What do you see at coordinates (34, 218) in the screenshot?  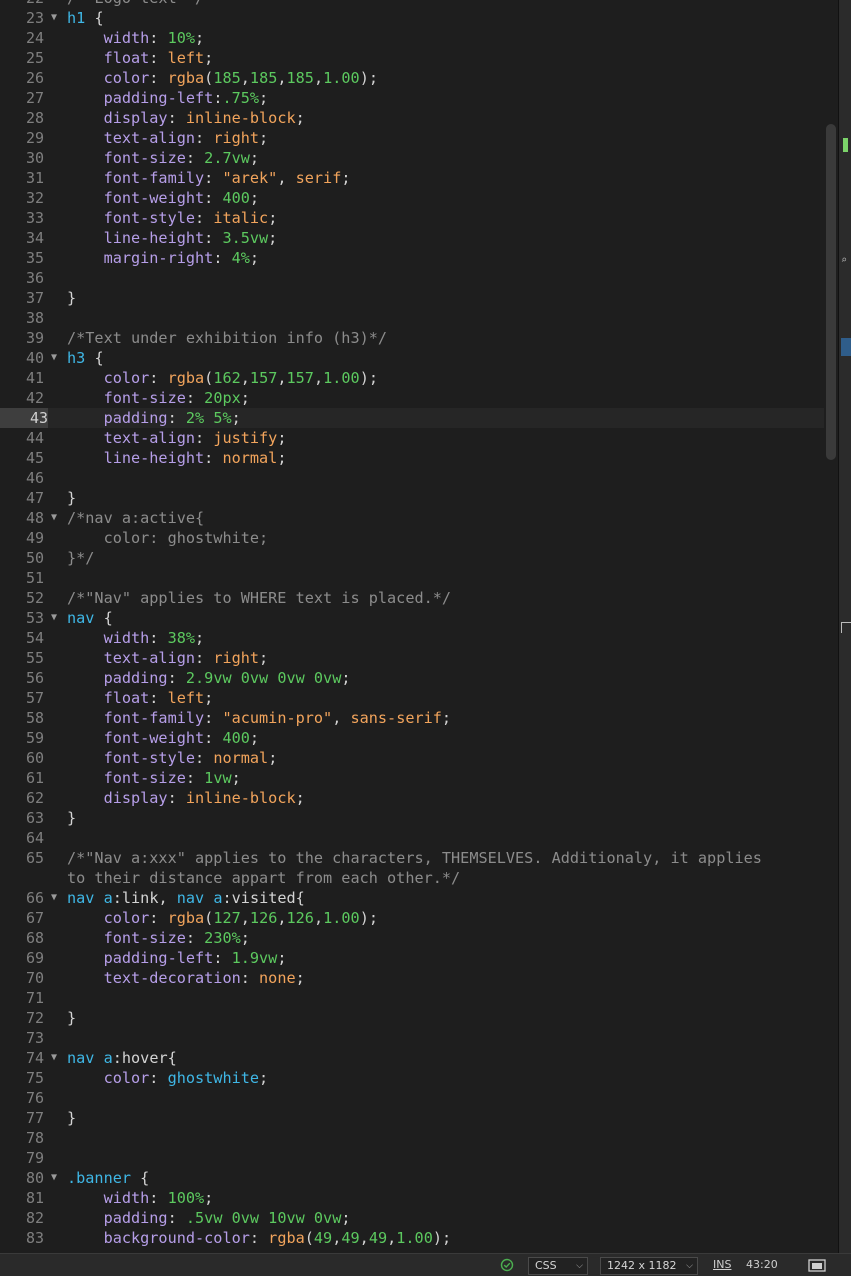 I see `line-number: 33` at bounding box center [34, 218].